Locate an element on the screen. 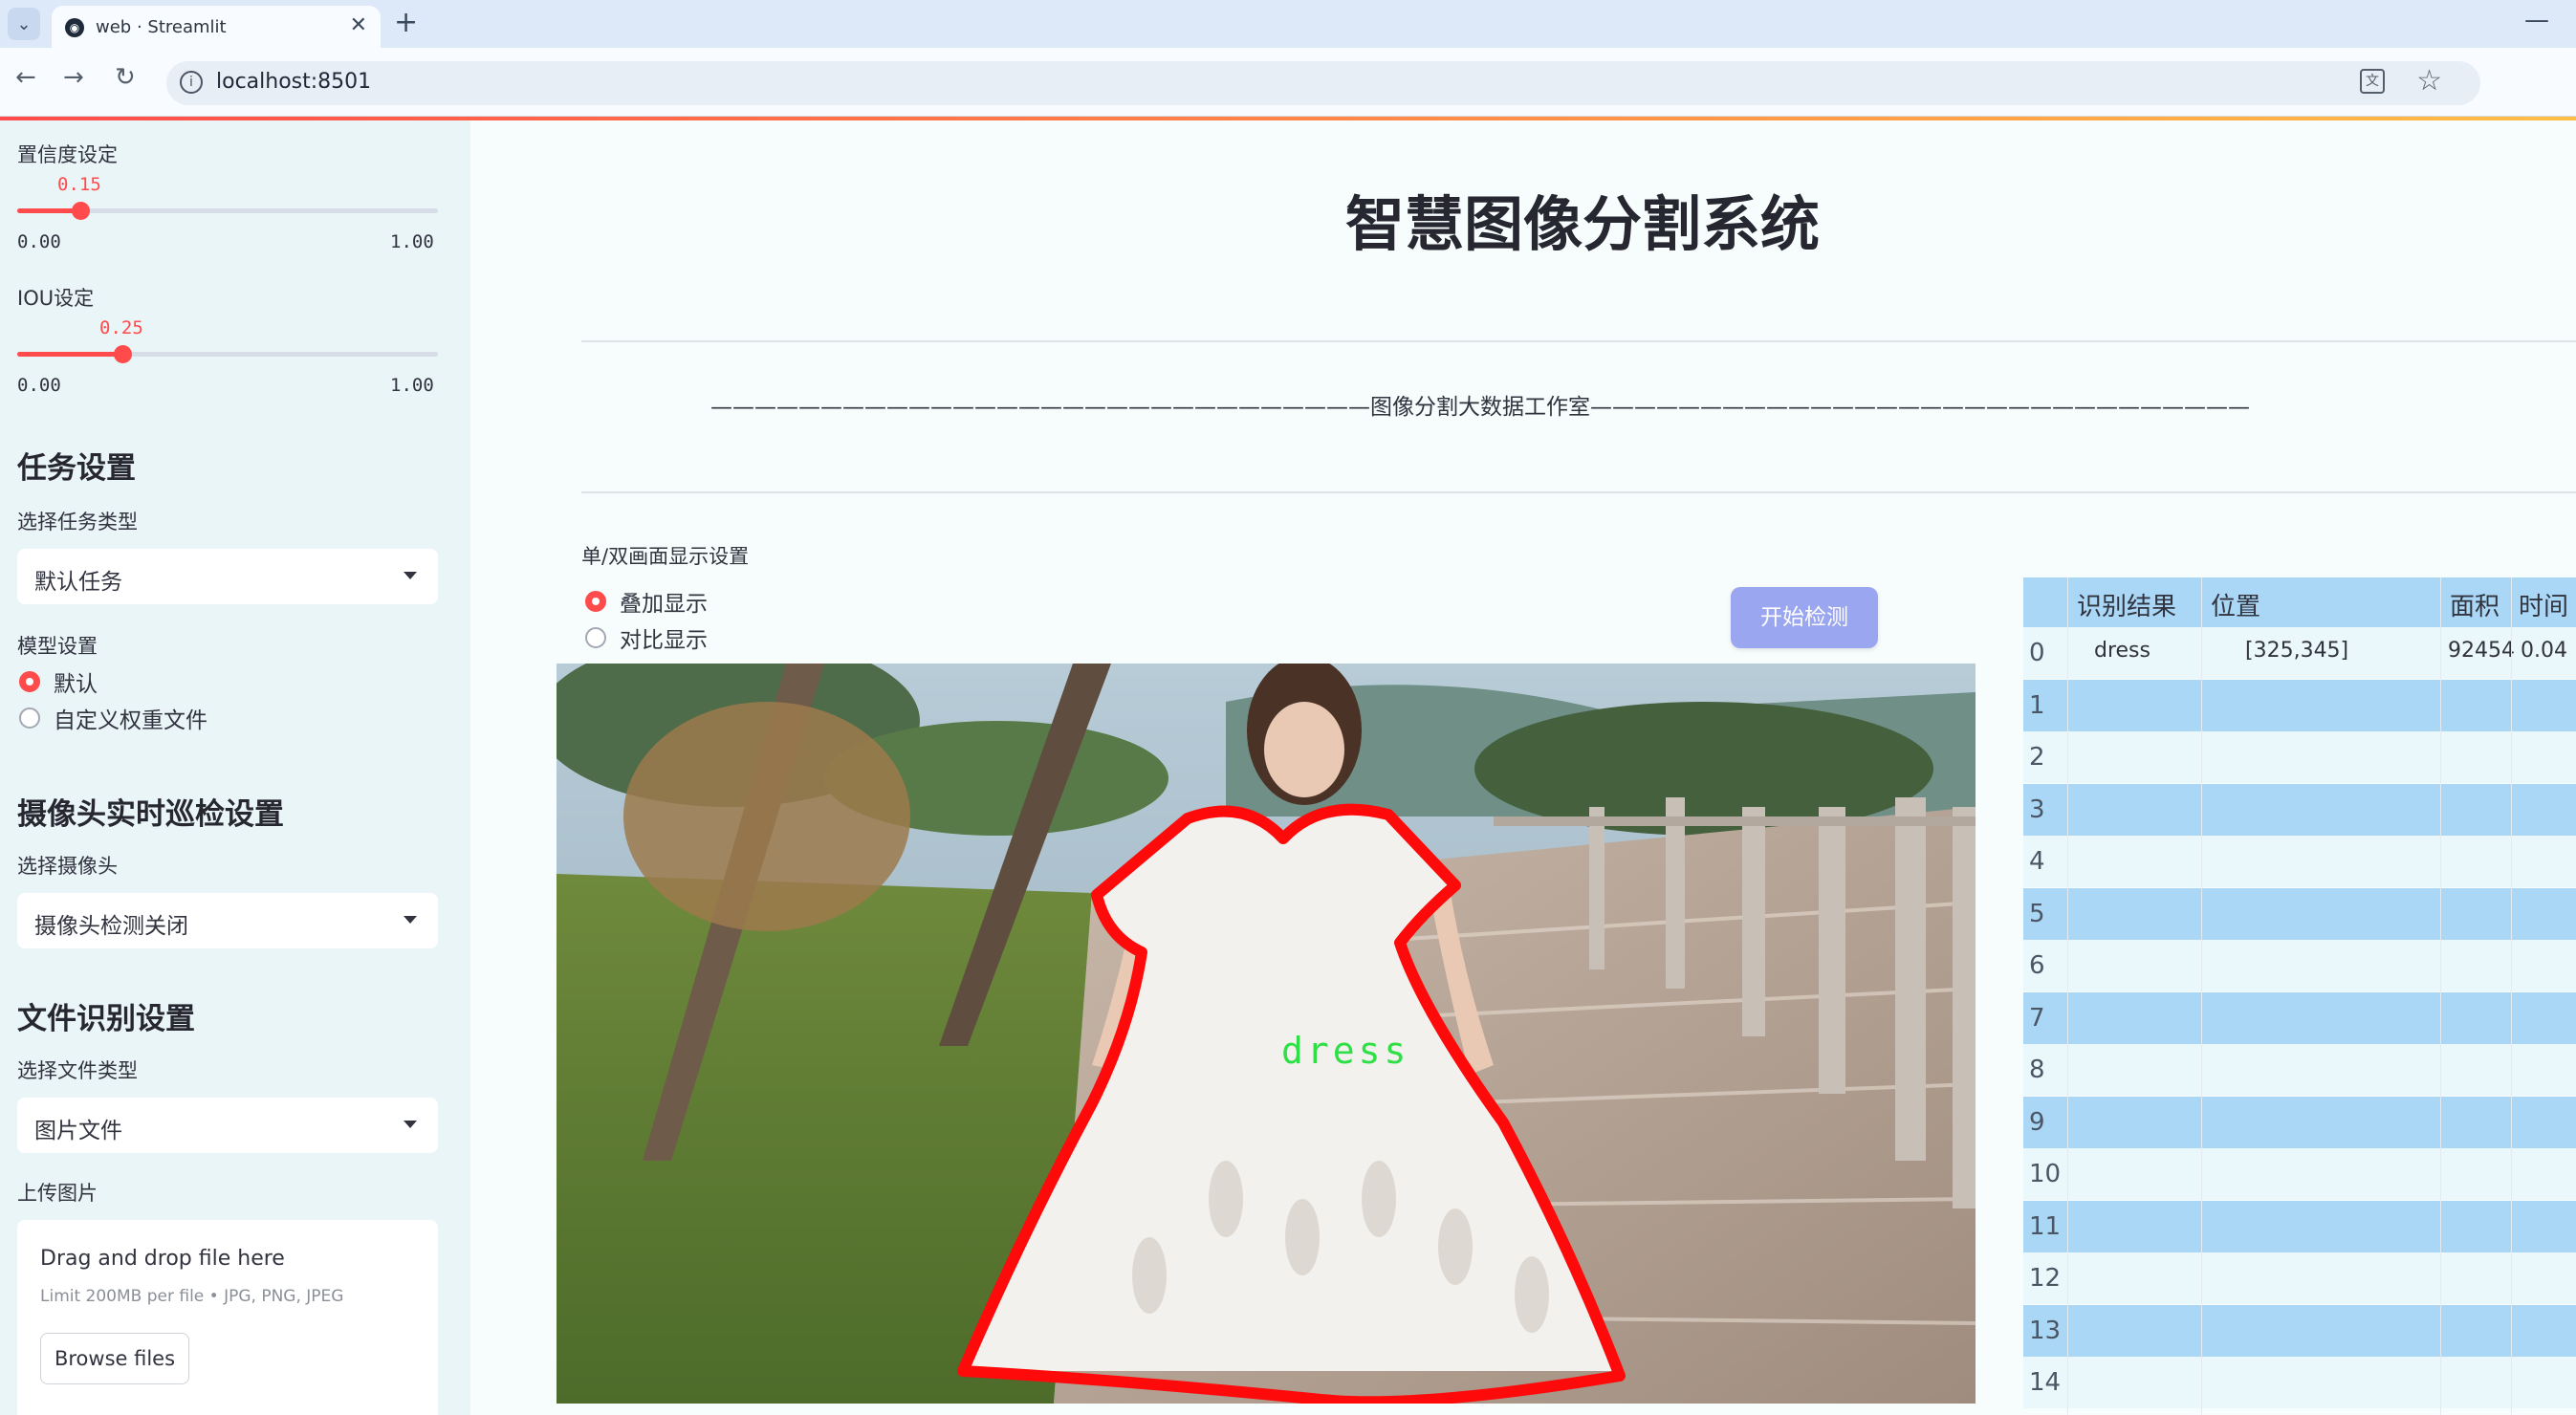 Image resolution: width=2576 pixels, height=1415 pixels. upload-limit: Limit 200MB per file • JPG, PNG, JPEG is located at coordinates (192, 1296).